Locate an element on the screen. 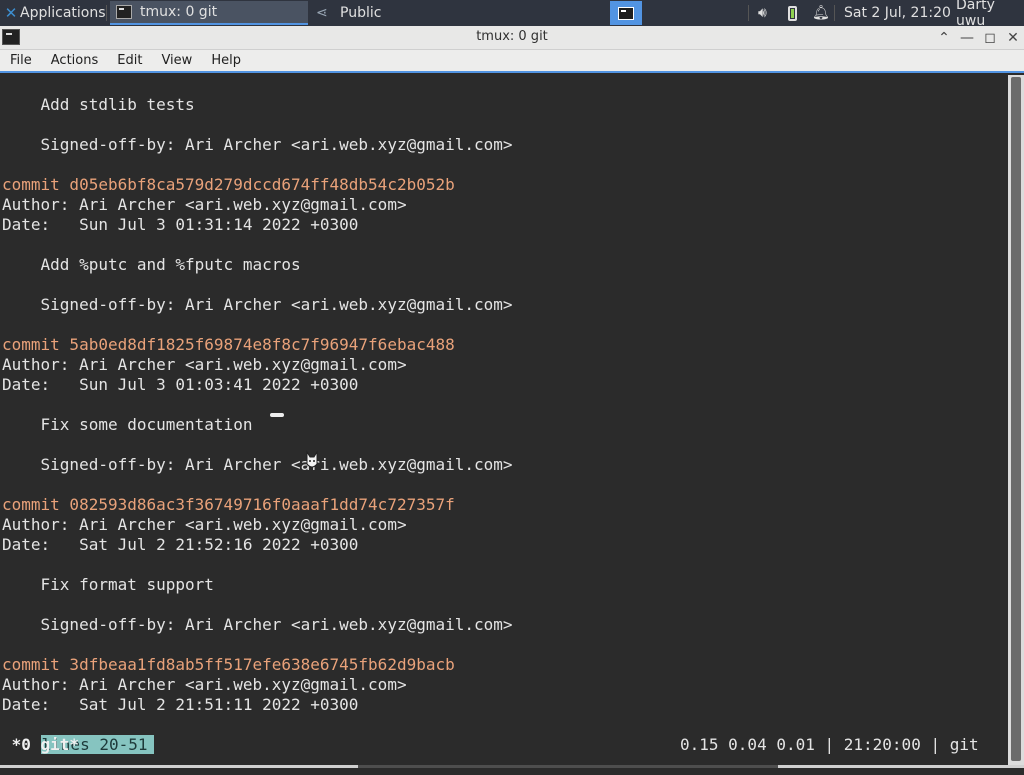 The width and height of the screenshot is (1024, 775). clock: Sat 2 Jul, 21:20 is located at coordinates (897, 13).